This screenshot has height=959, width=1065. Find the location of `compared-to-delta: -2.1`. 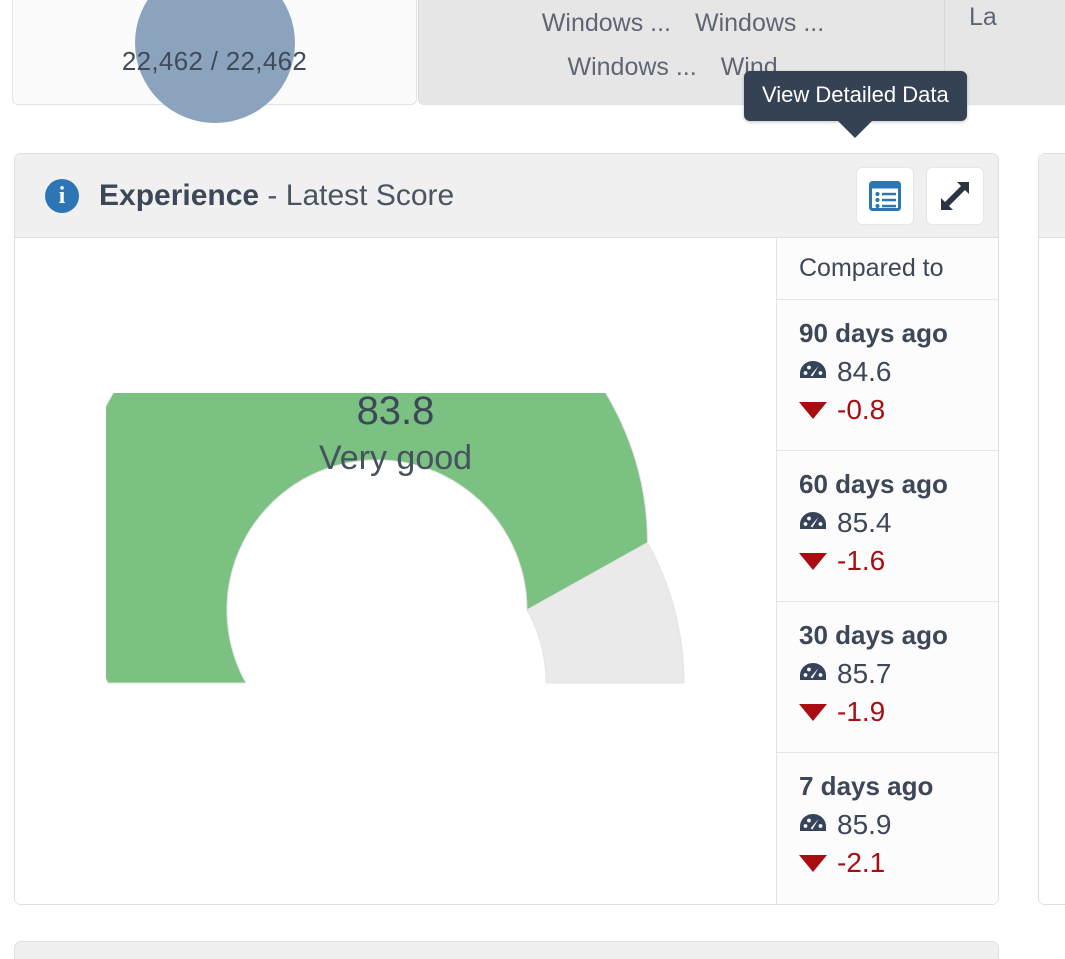

compared-to-delta: -2.1 is located at coordinates (898, 863).